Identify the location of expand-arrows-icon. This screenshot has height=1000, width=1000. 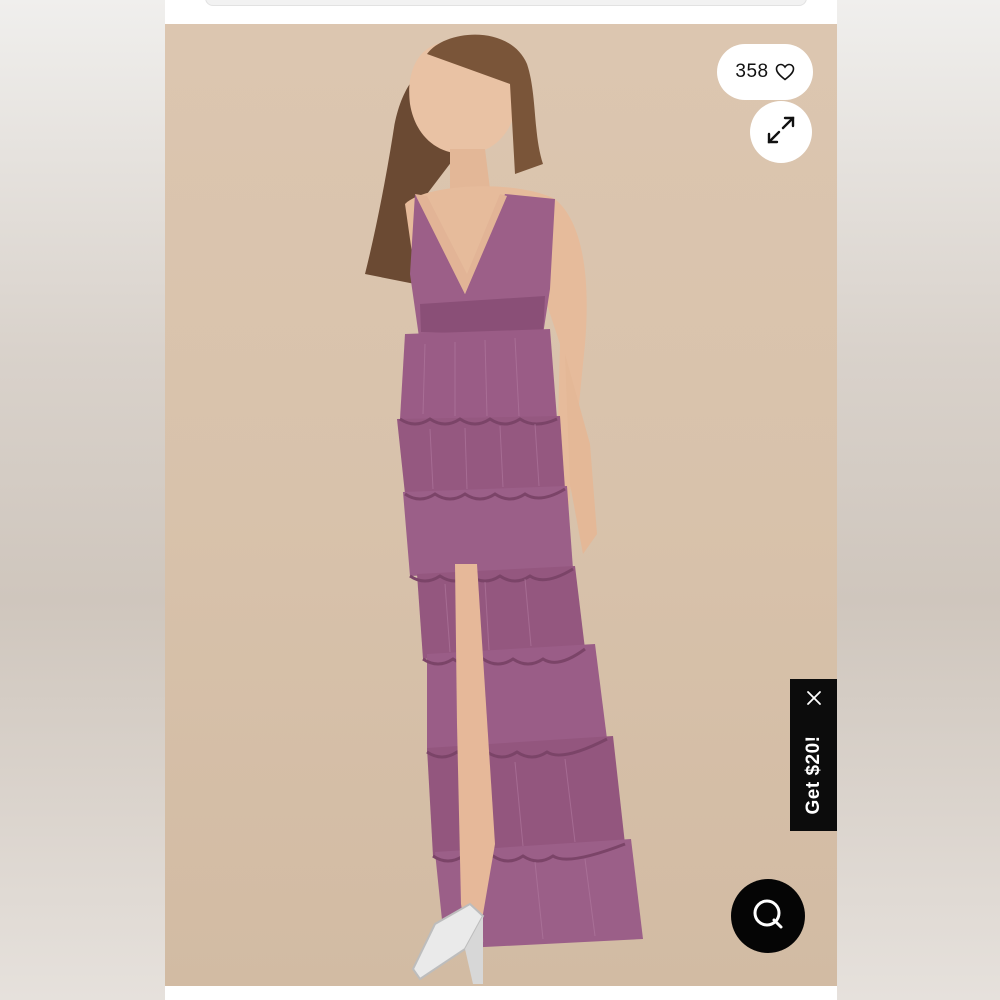
(781, 132).